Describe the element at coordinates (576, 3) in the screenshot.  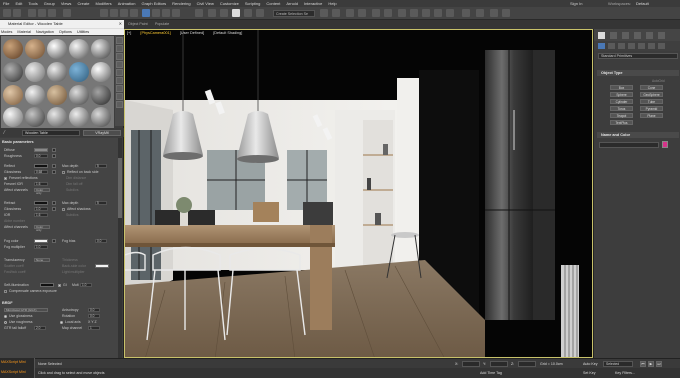
I see `sign-in-button: Sign In` at that location.